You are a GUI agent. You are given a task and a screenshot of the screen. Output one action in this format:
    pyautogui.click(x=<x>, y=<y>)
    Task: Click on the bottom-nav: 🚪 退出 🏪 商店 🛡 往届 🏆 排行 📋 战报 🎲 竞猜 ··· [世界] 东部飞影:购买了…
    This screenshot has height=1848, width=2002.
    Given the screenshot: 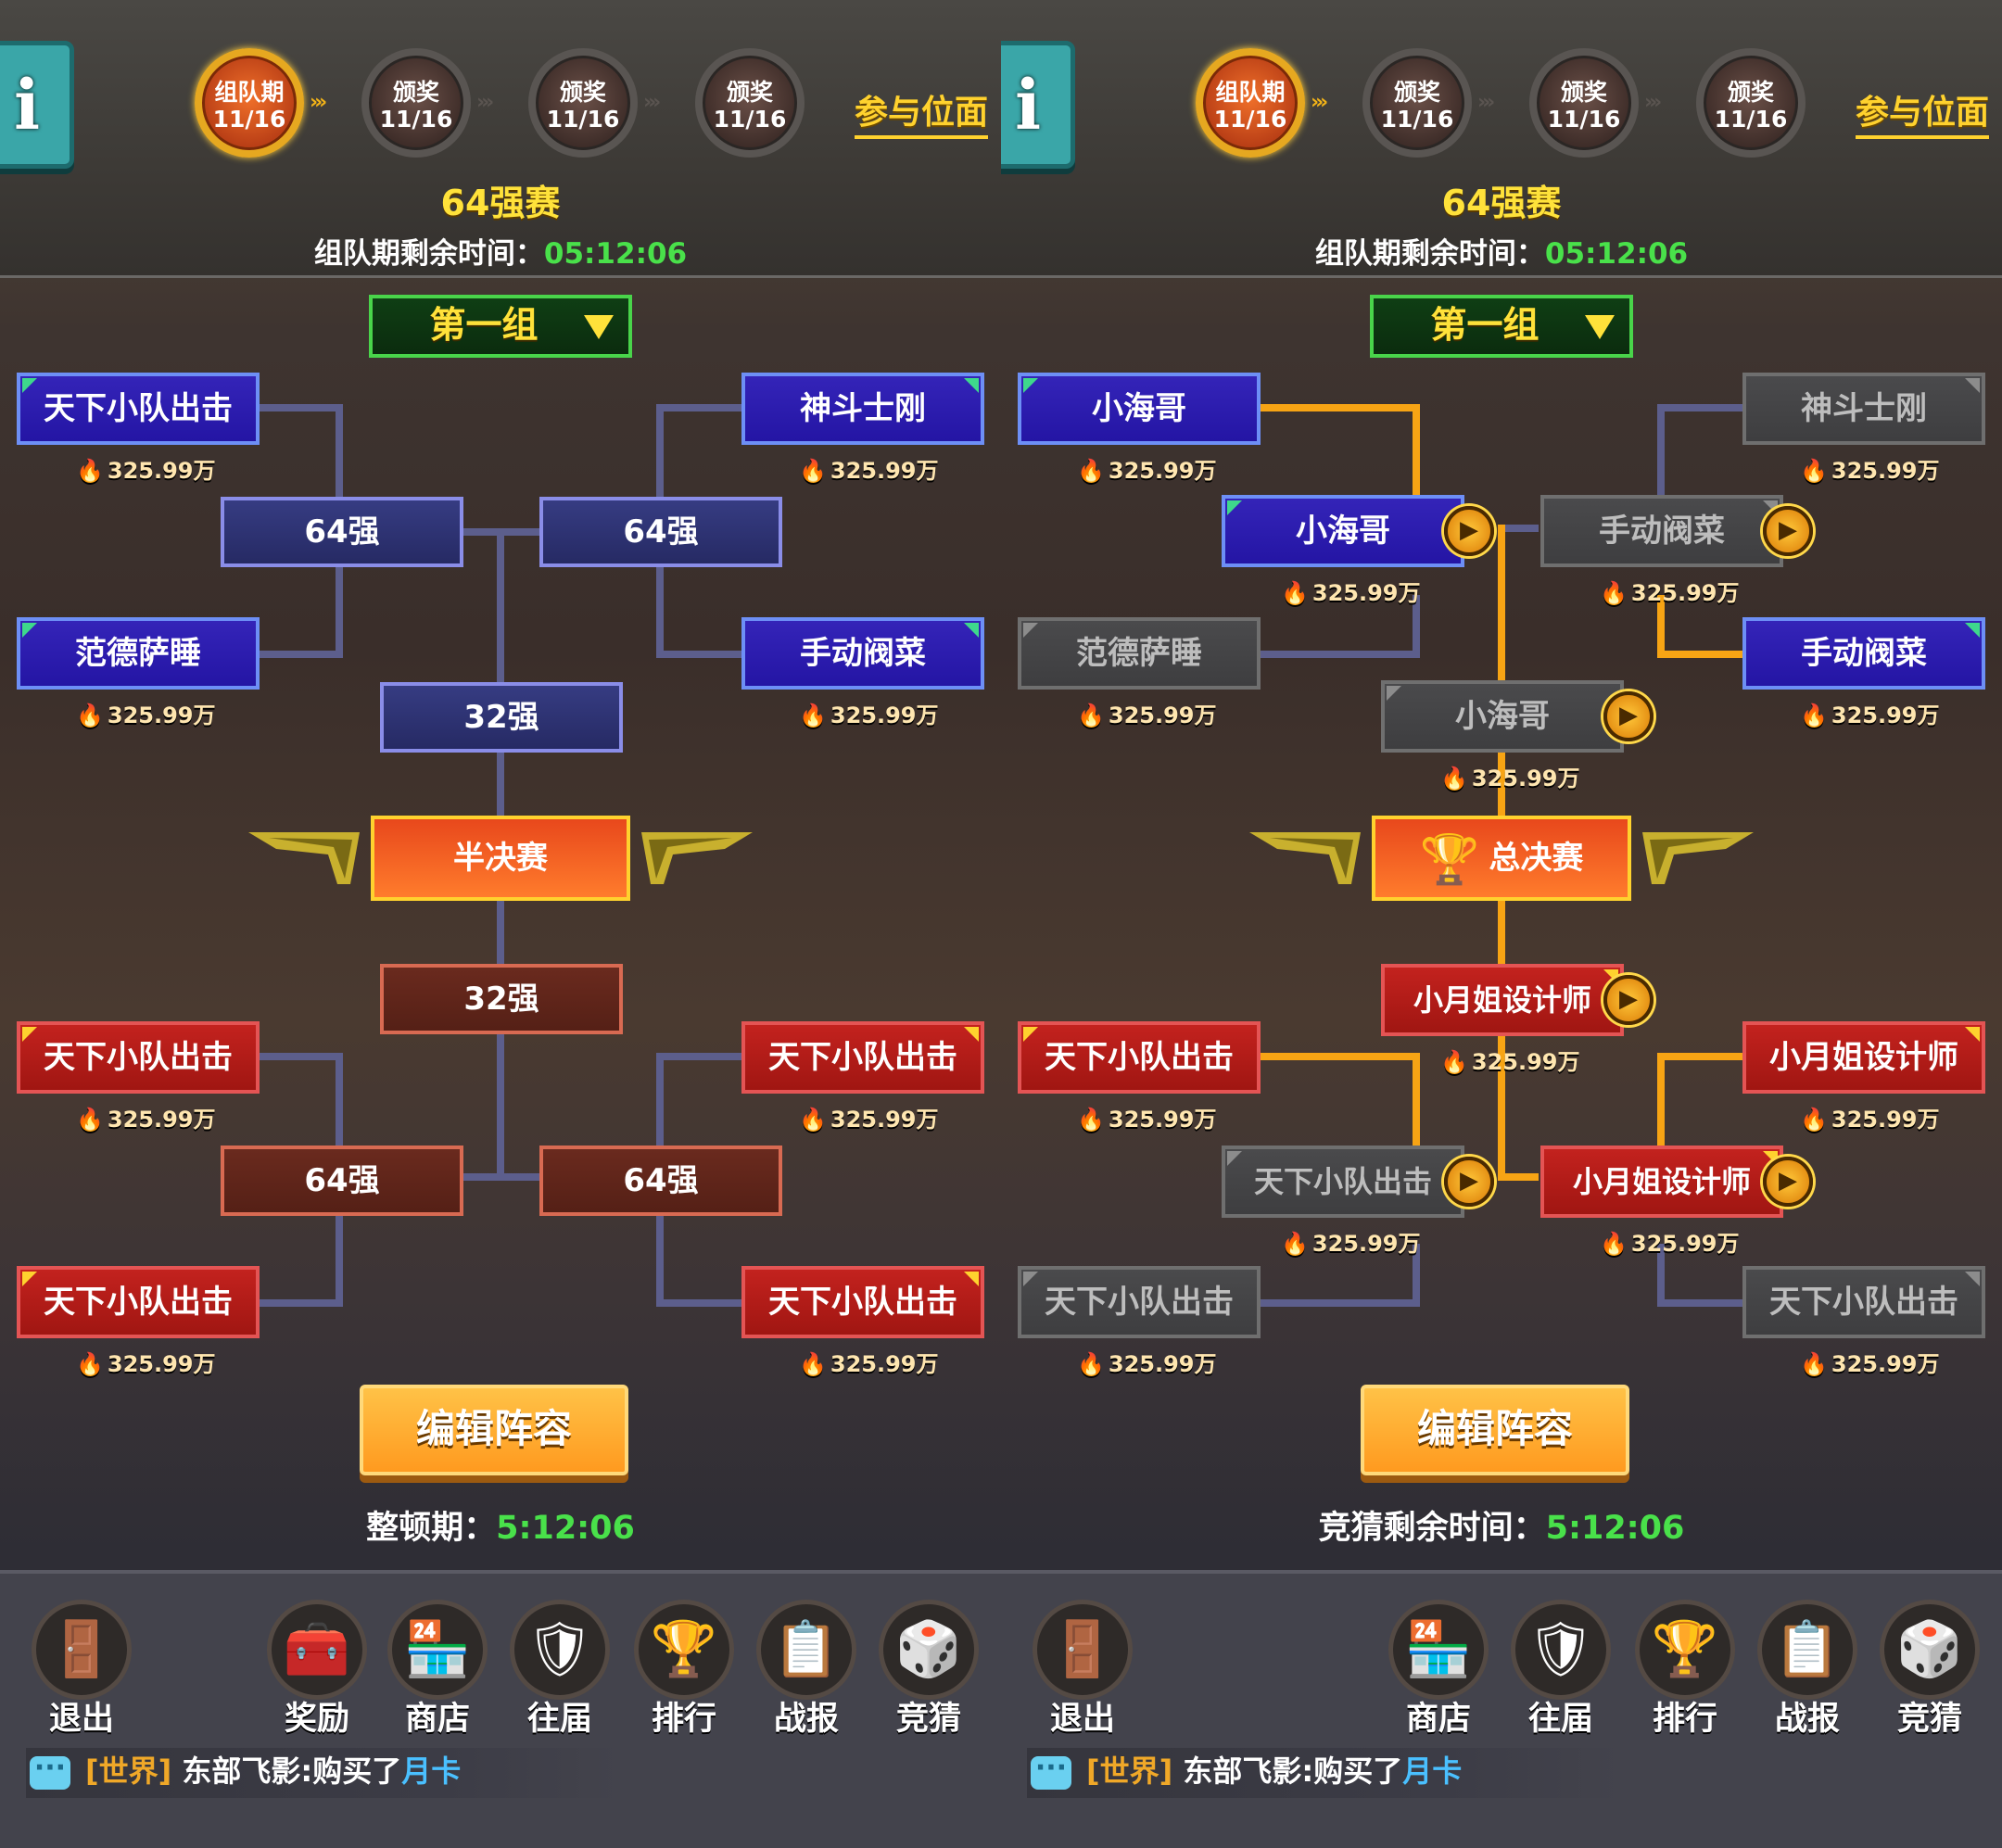 What is the action you would take?
    pyautogui.click(x=1502, y=1709)
    